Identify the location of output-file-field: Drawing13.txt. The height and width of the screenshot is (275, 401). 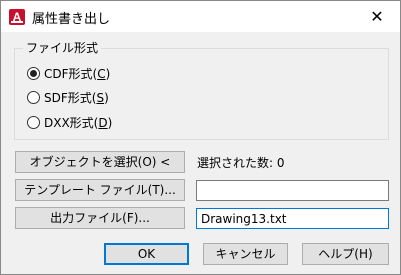
(292, 218).